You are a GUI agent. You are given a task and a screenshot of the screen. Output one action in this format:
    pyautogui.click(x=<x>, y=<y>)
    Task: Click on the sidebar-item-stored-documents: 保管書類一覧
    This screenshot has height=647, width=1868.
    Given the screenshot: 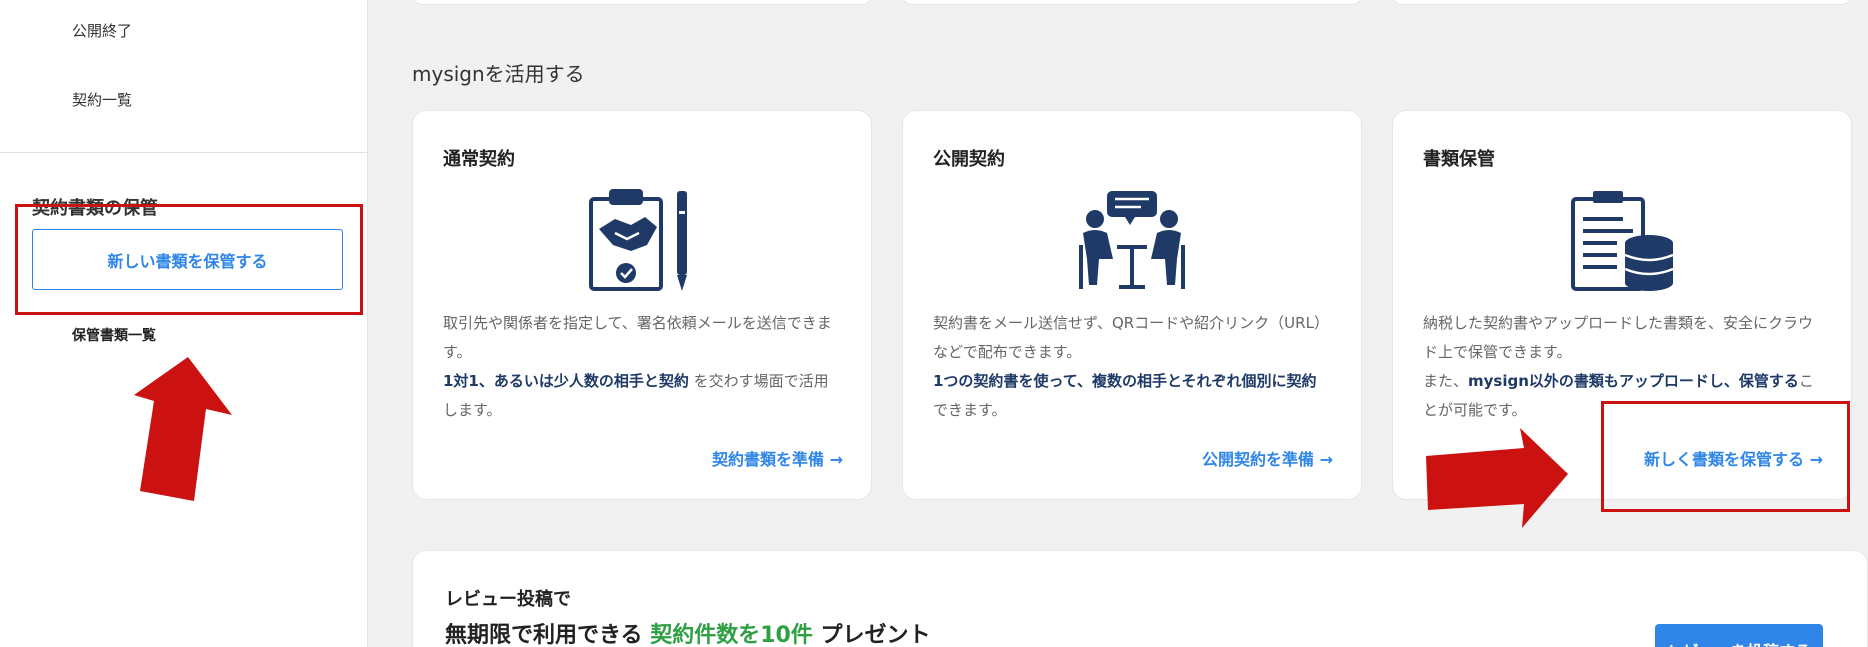 What is the action you would take?
    pyautogui.click(x=114, y=335)
    